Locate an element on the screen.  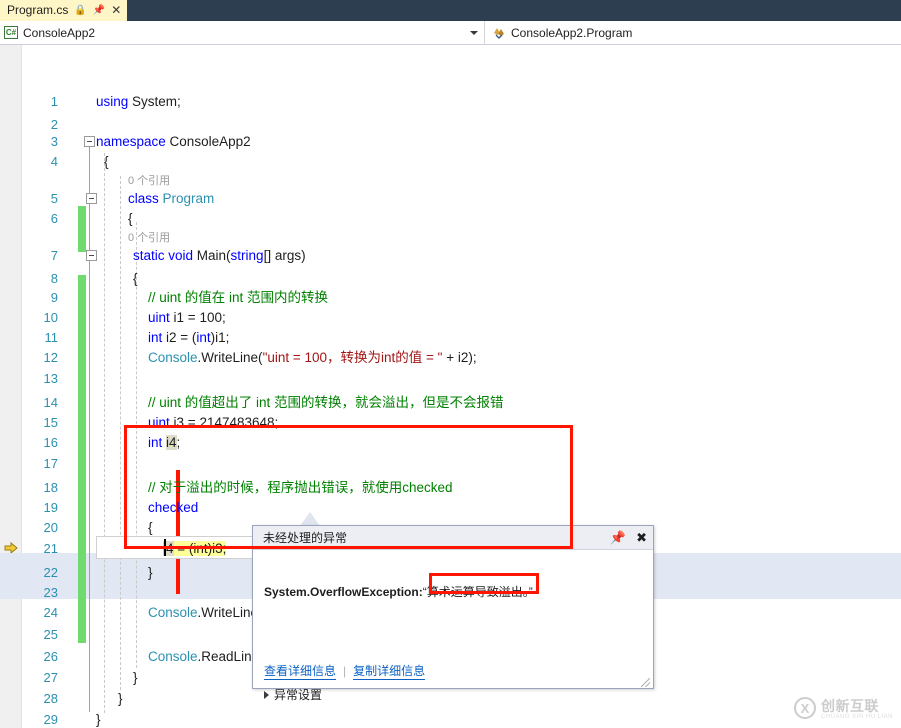
watermark: X 创新互联 CHUANG XIN HU LIAN is located at coordinates (843, 708).